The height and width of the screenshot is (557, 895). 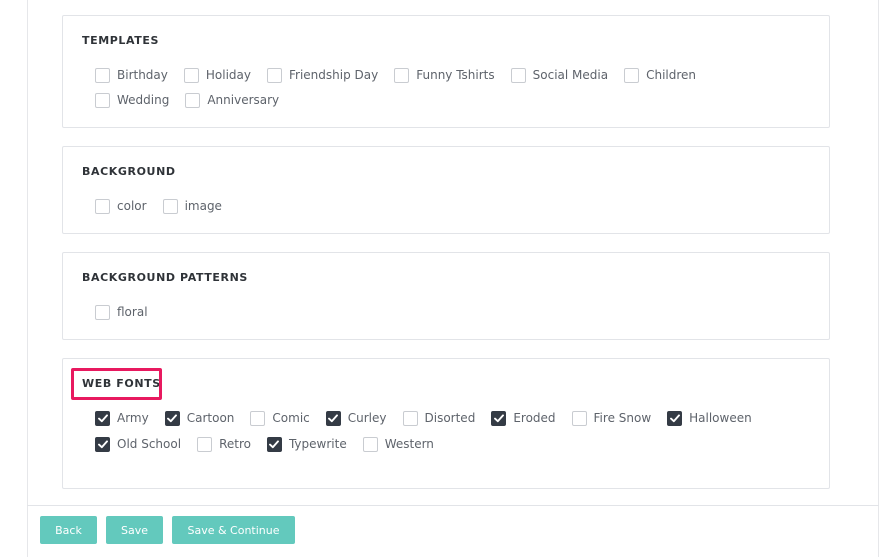 I want to click on option-anniversary: Anniversary, so click(x=232, y=100).